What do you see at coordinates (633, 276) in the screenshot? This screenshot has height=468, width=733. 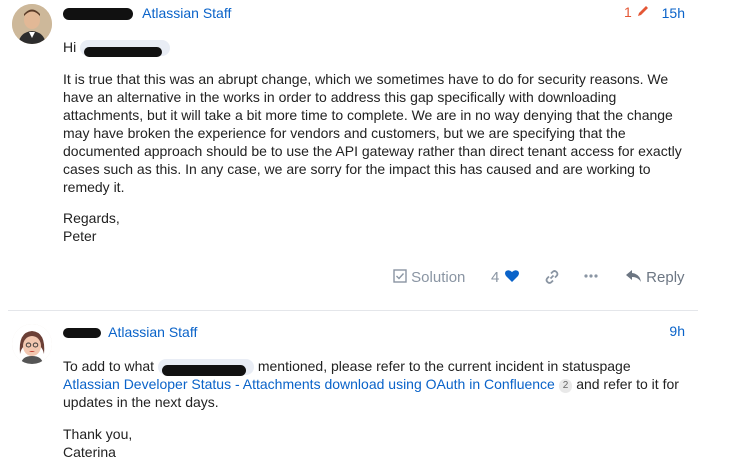 I see `reply-arrow-icon` at bounding box center [633, 276].